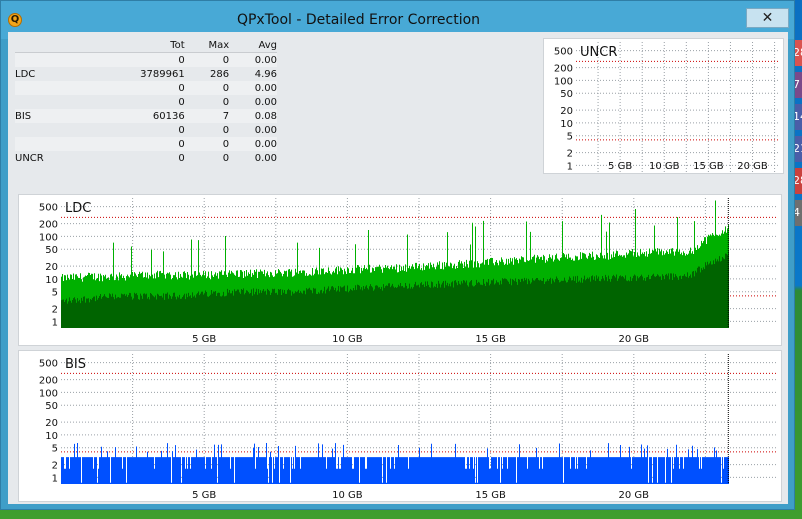 This screenshot has height=519, width=802. I want to click on stats-row-tot: 60136, so click(137, 116).